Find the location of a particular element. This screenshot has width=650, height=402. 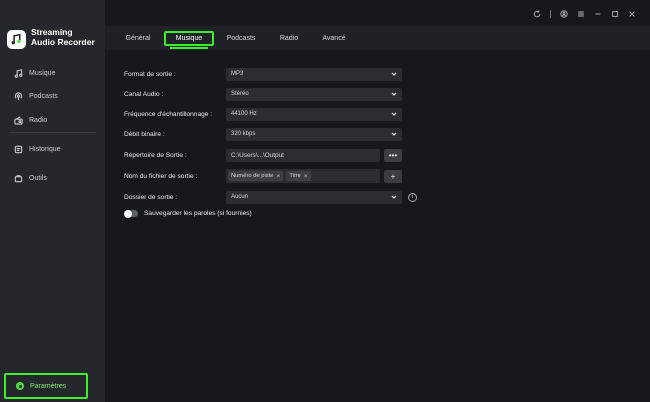

radio-icon is located at coordinates (18, 120).